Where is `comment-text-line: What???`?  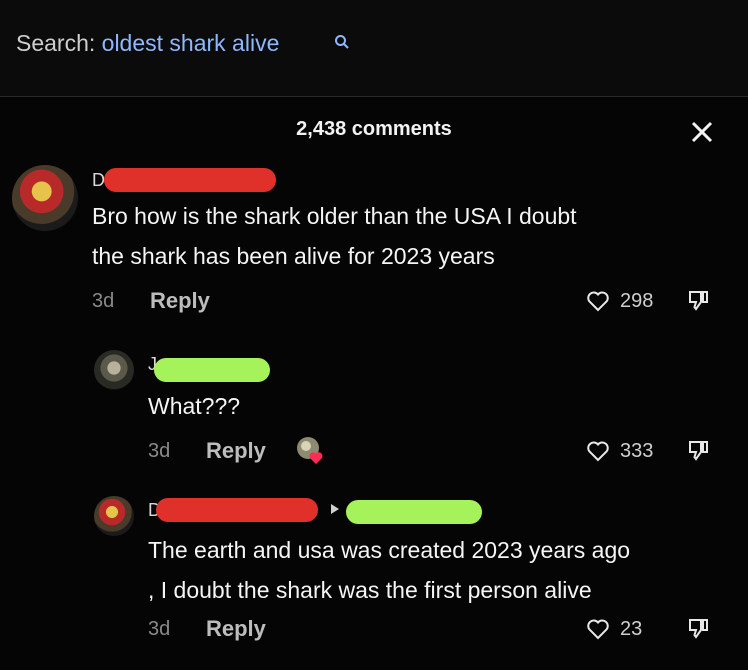 comment-text-line: What??? is located at coordinates (194, 406).